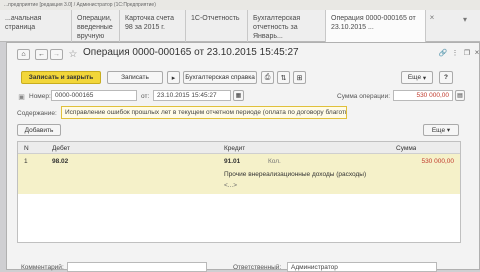  What do you see at coordinates (26, 148) in the screenshot?
I see `col-header-number: N` at bounding box center [26, 148].